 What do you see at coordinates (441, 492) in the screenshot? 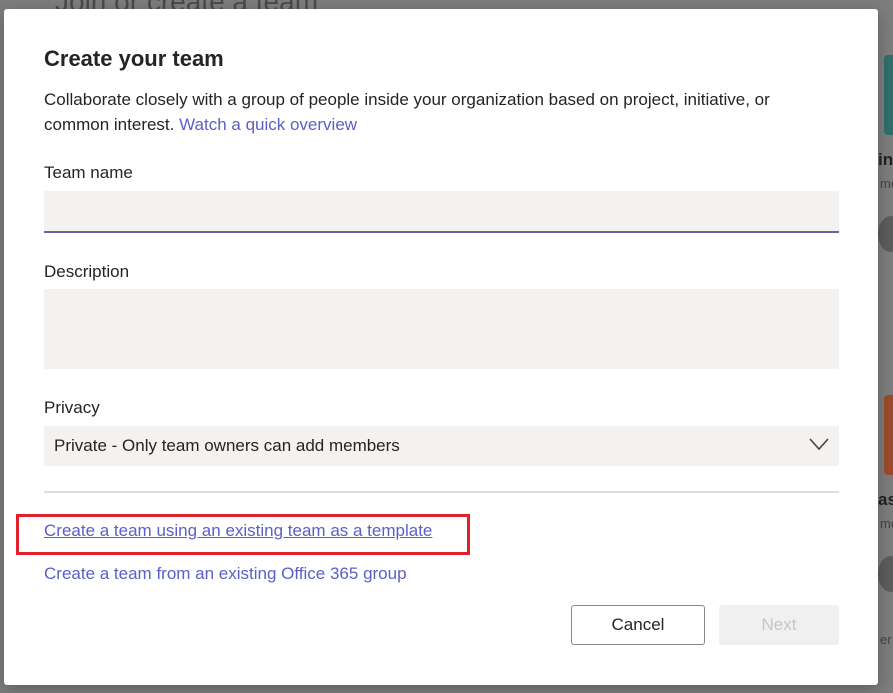
I see `divider` at bounding box center [441, 492].